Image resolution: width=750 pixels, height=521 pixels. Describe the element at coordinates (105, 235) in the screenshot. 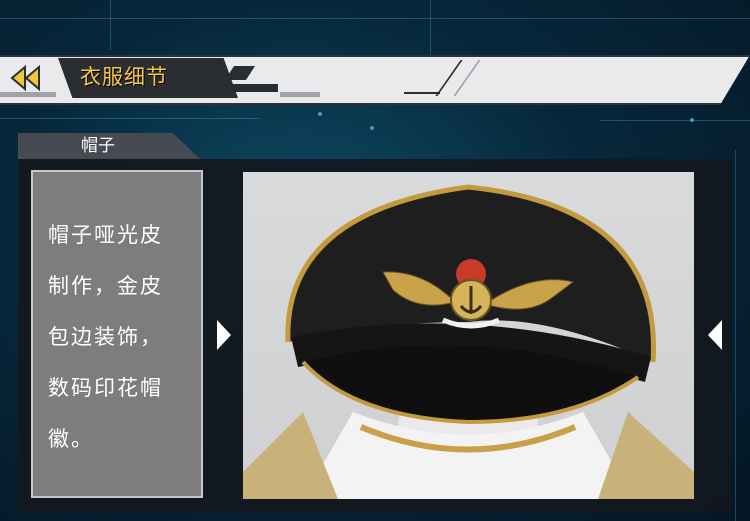

I see `description-line: 帽子哑光皮` at that location.